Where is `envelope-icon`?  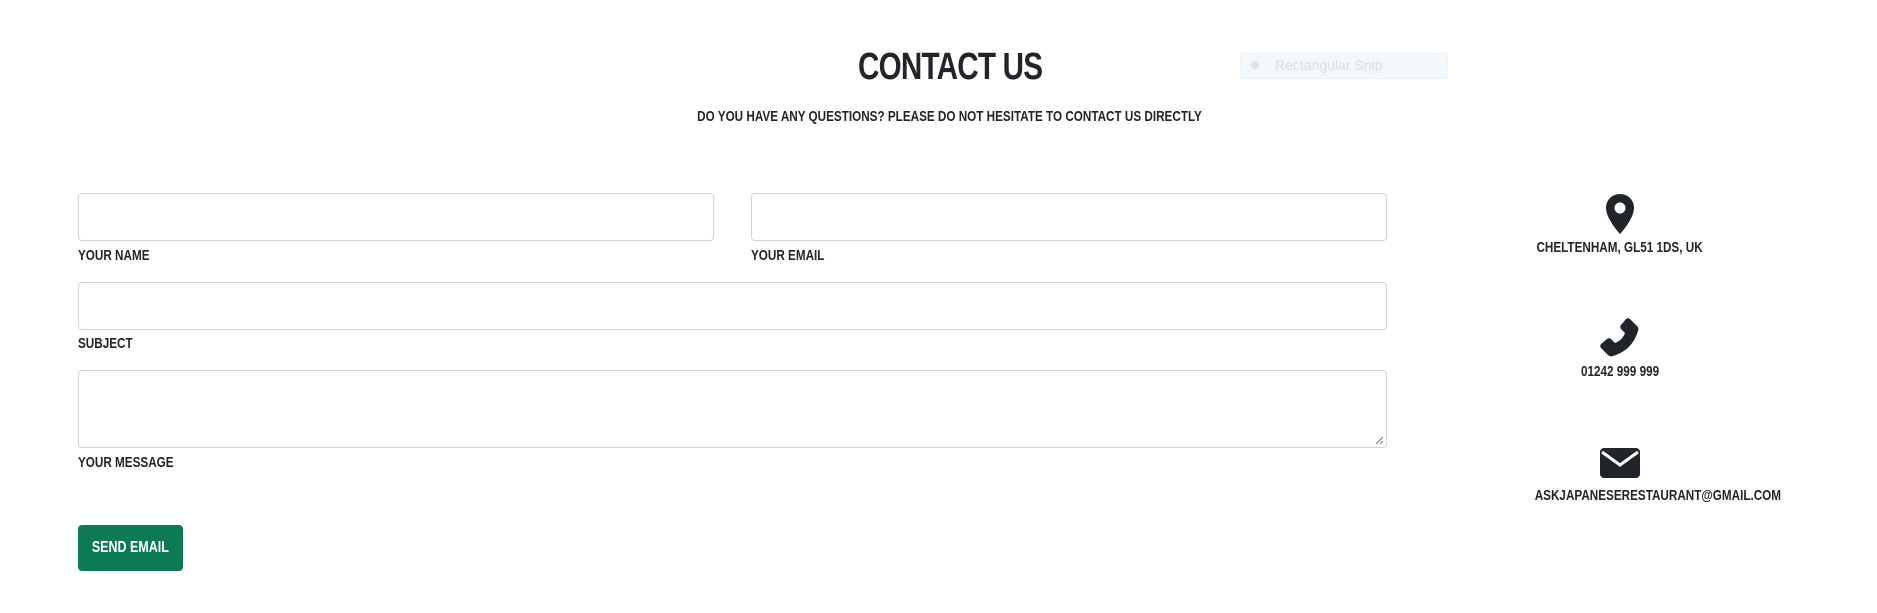
envelope-icon is located at coordinates (1620, 463).